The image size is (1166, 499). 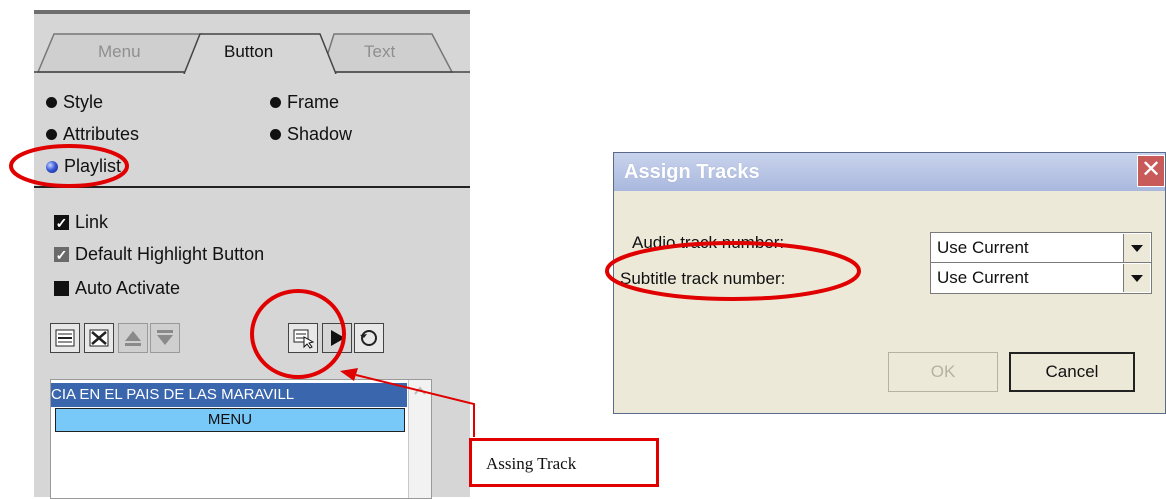 I want to click on move-down-button, so click(x=165, y=338).